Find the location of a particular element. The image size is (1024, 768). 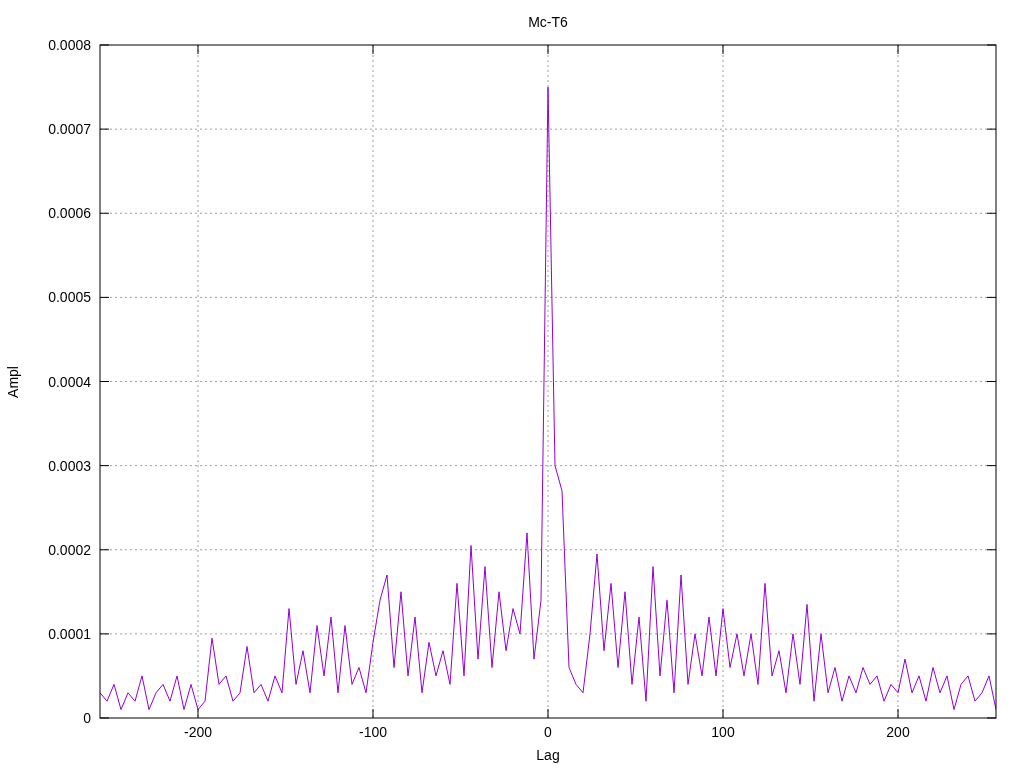

x-tick-label: 100 is located at coordinates (723, 732).